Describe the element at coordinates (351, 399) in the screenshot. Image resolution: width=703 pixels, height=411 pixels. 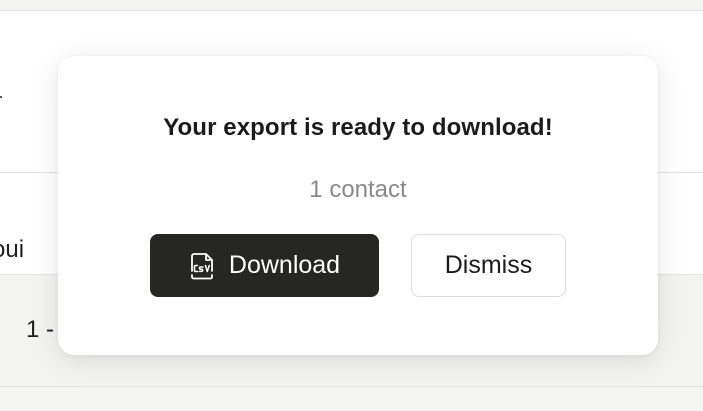
I see `table-footer` at that location.